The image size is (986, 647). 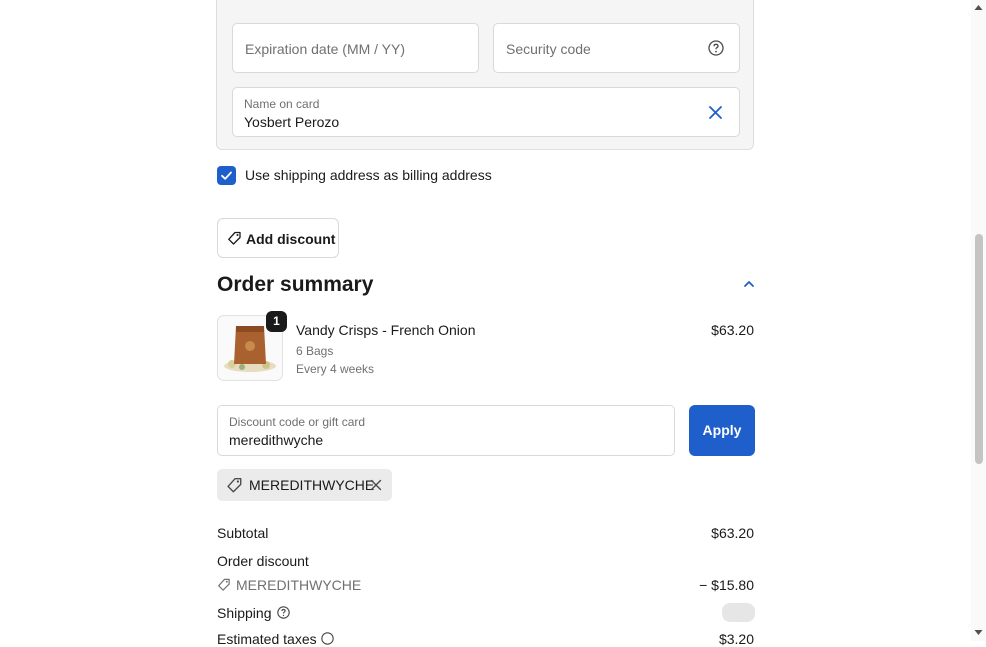 What do you see at coordinates (978, 632) in the screenshot?
I see `scroll-down-arrow-icon` at bounding box center [978, 632].